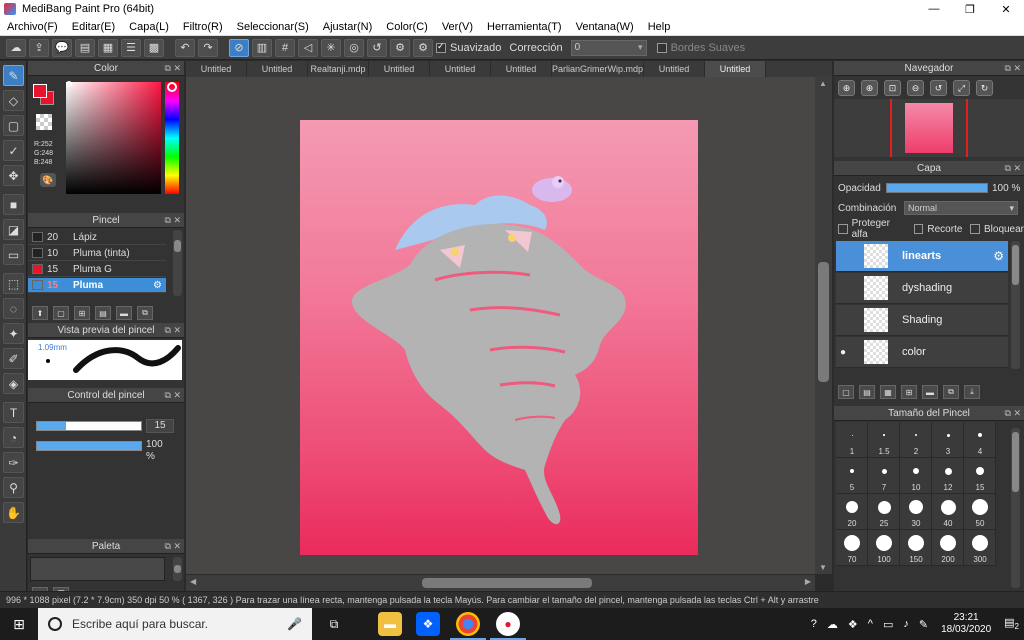 This screenshot has height=640, width=1024. Describe the element at coordinates (39, 47) in the screenshot. I see `share-icon: ⇪` at that location.